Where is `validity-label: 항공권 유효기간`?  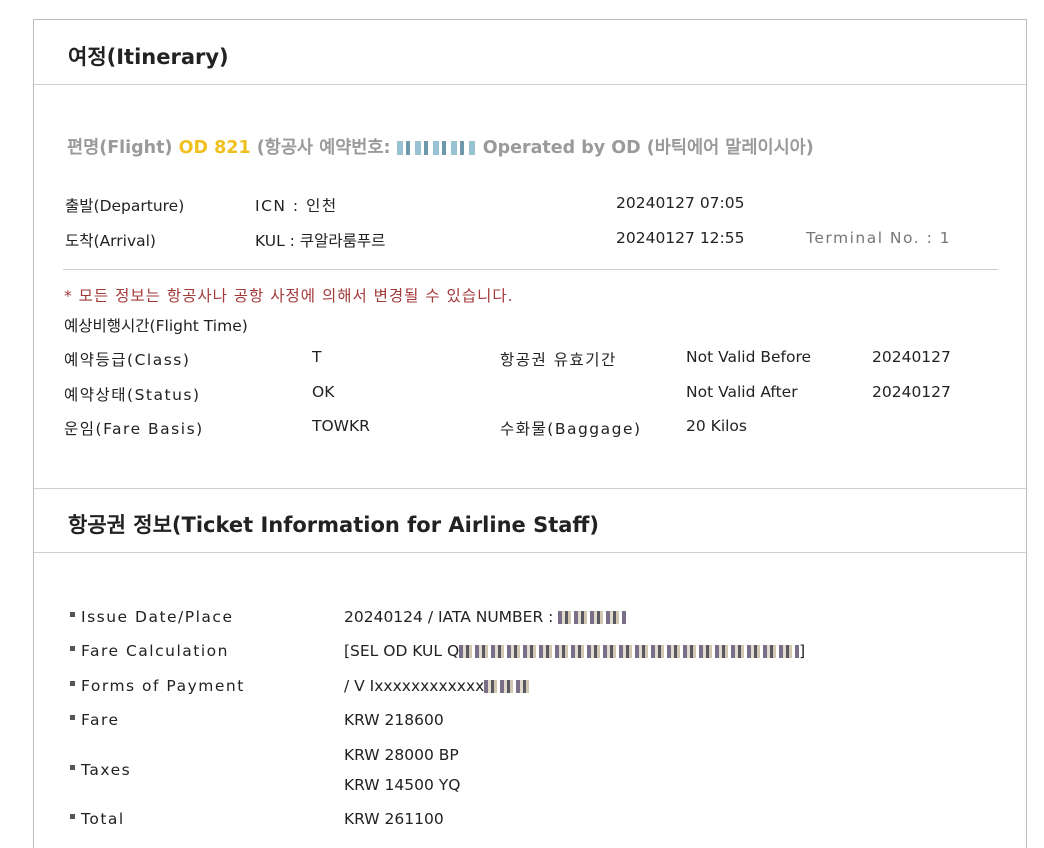
validity-label: 항공권 유효기간 is located at coordinates (558, 360).